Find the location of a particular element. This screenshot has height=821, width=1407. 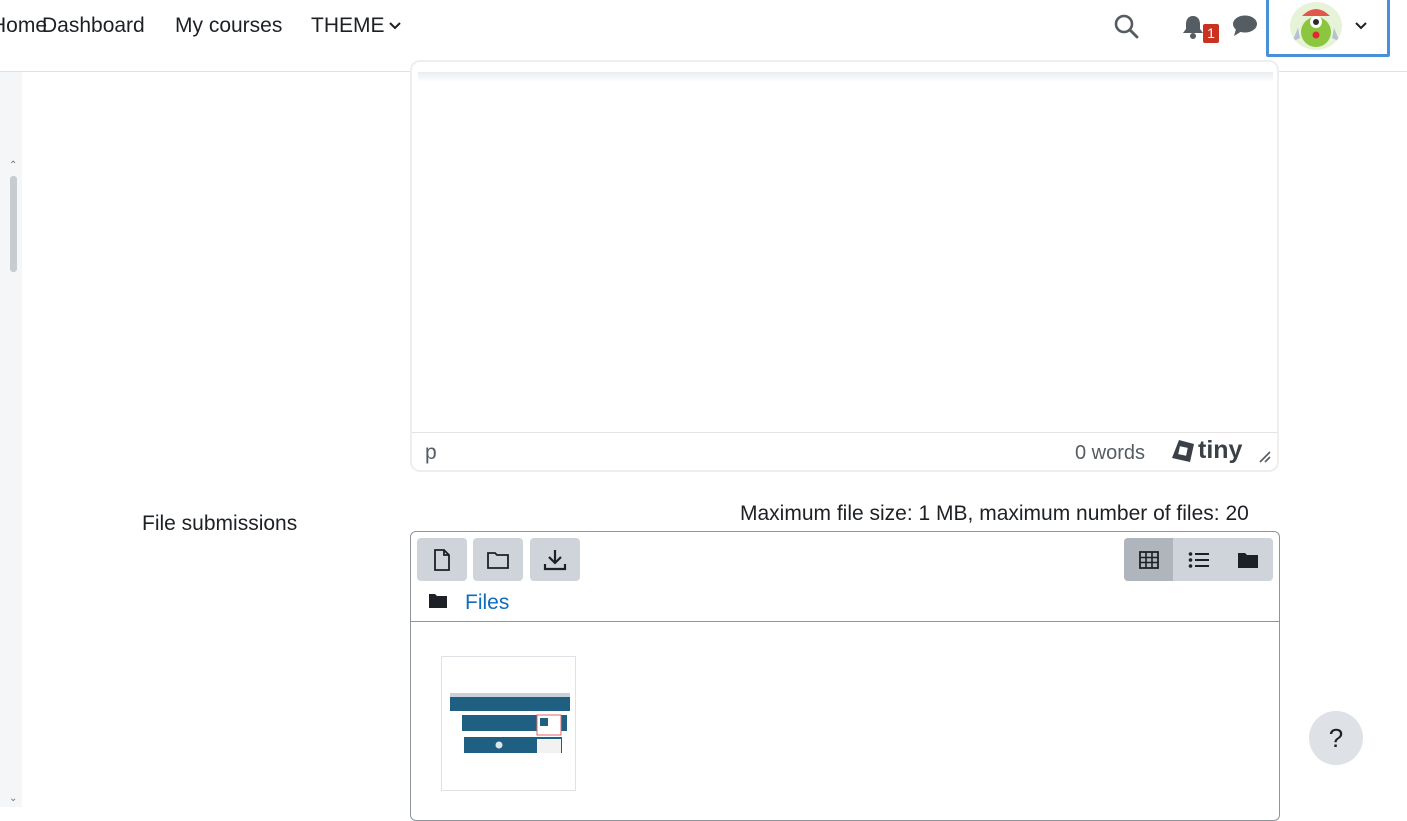

resize-handle-icon is located at coordinates (1265, 457).